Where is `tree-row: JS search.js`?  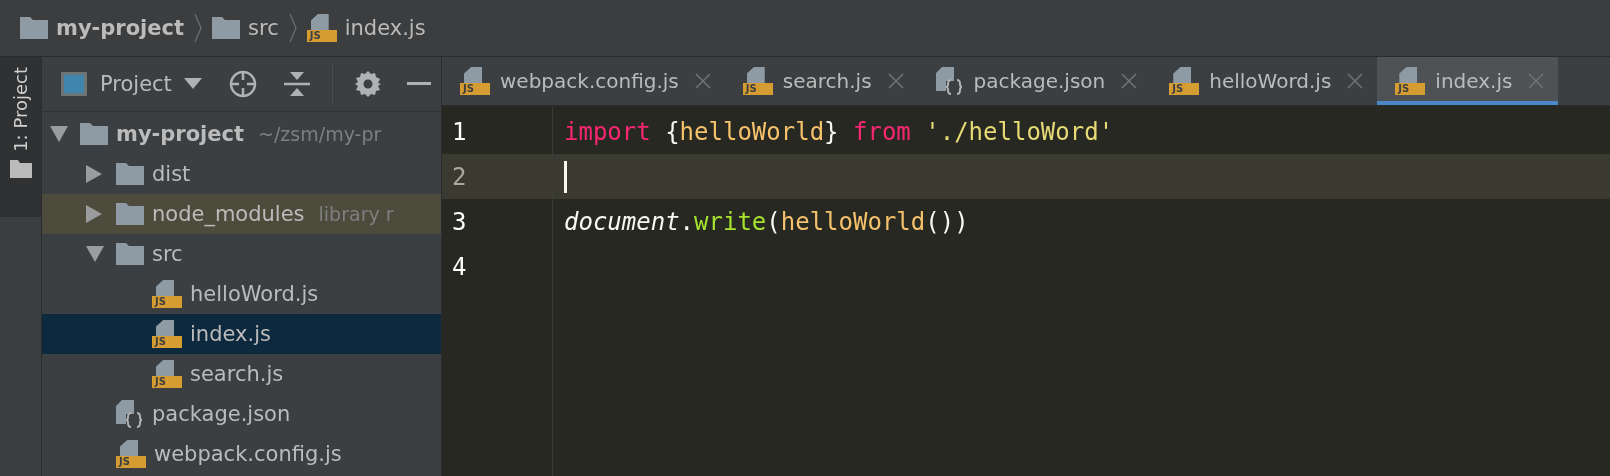 tree-row: JS search.js is located at coordinates (241, 374).